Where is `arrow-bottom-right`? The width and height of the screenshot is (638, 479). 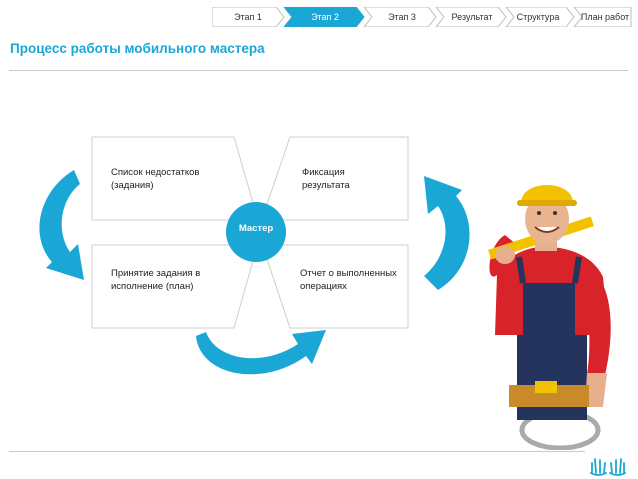 arrow-bottom-right is located at coordinates (261, 352).